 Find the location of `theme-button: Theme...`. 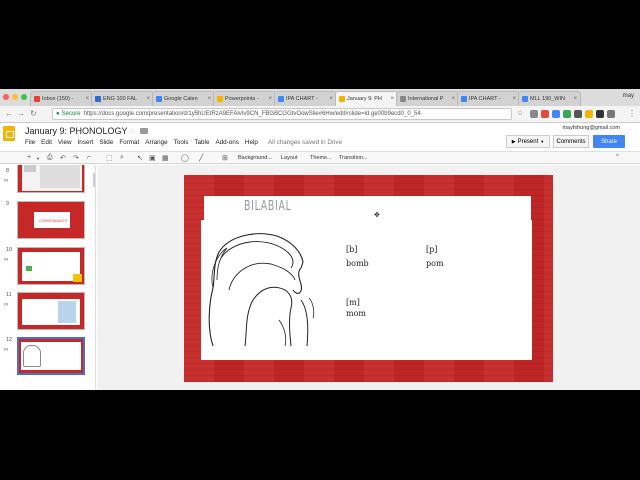

theme-button: Theme... is located at coordinates (321, 158).